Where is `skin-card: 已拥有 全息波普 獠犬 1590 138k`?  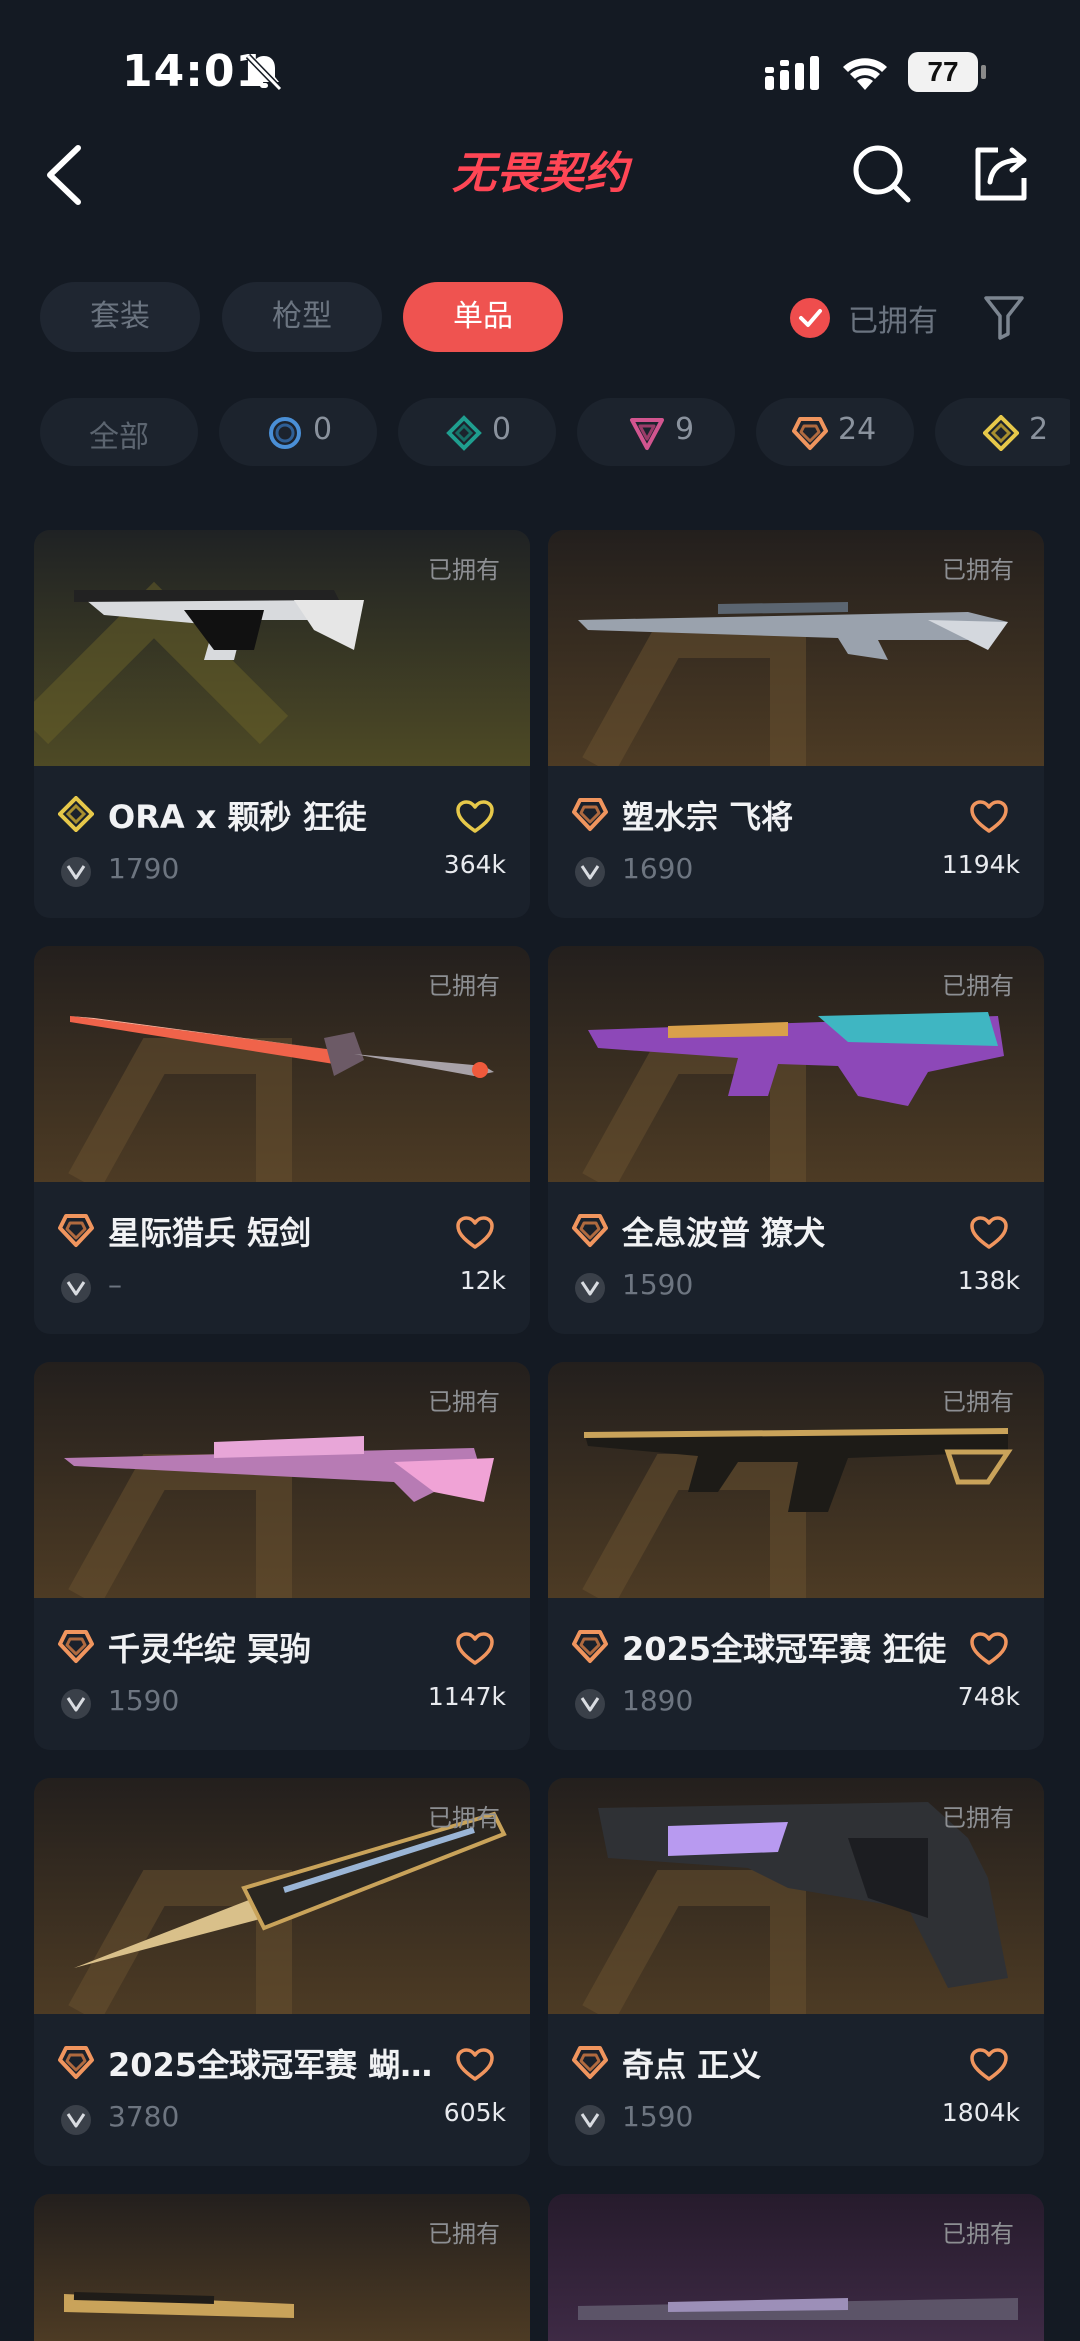
skin-card: 已拥有 全息波普 獠犬 1590 138k is located at coordinates (796, 1140).